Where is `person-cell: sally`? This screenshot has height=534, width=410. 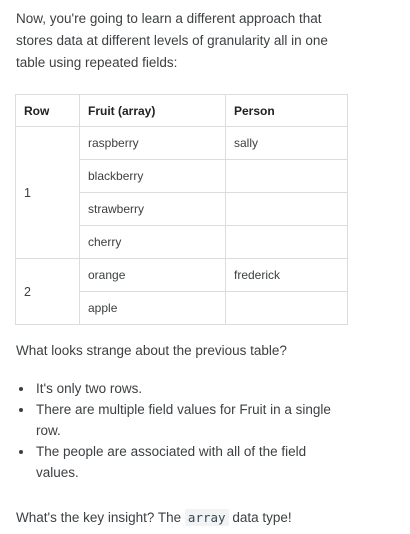 person-cell: sally is located at coordinates (286, 143).